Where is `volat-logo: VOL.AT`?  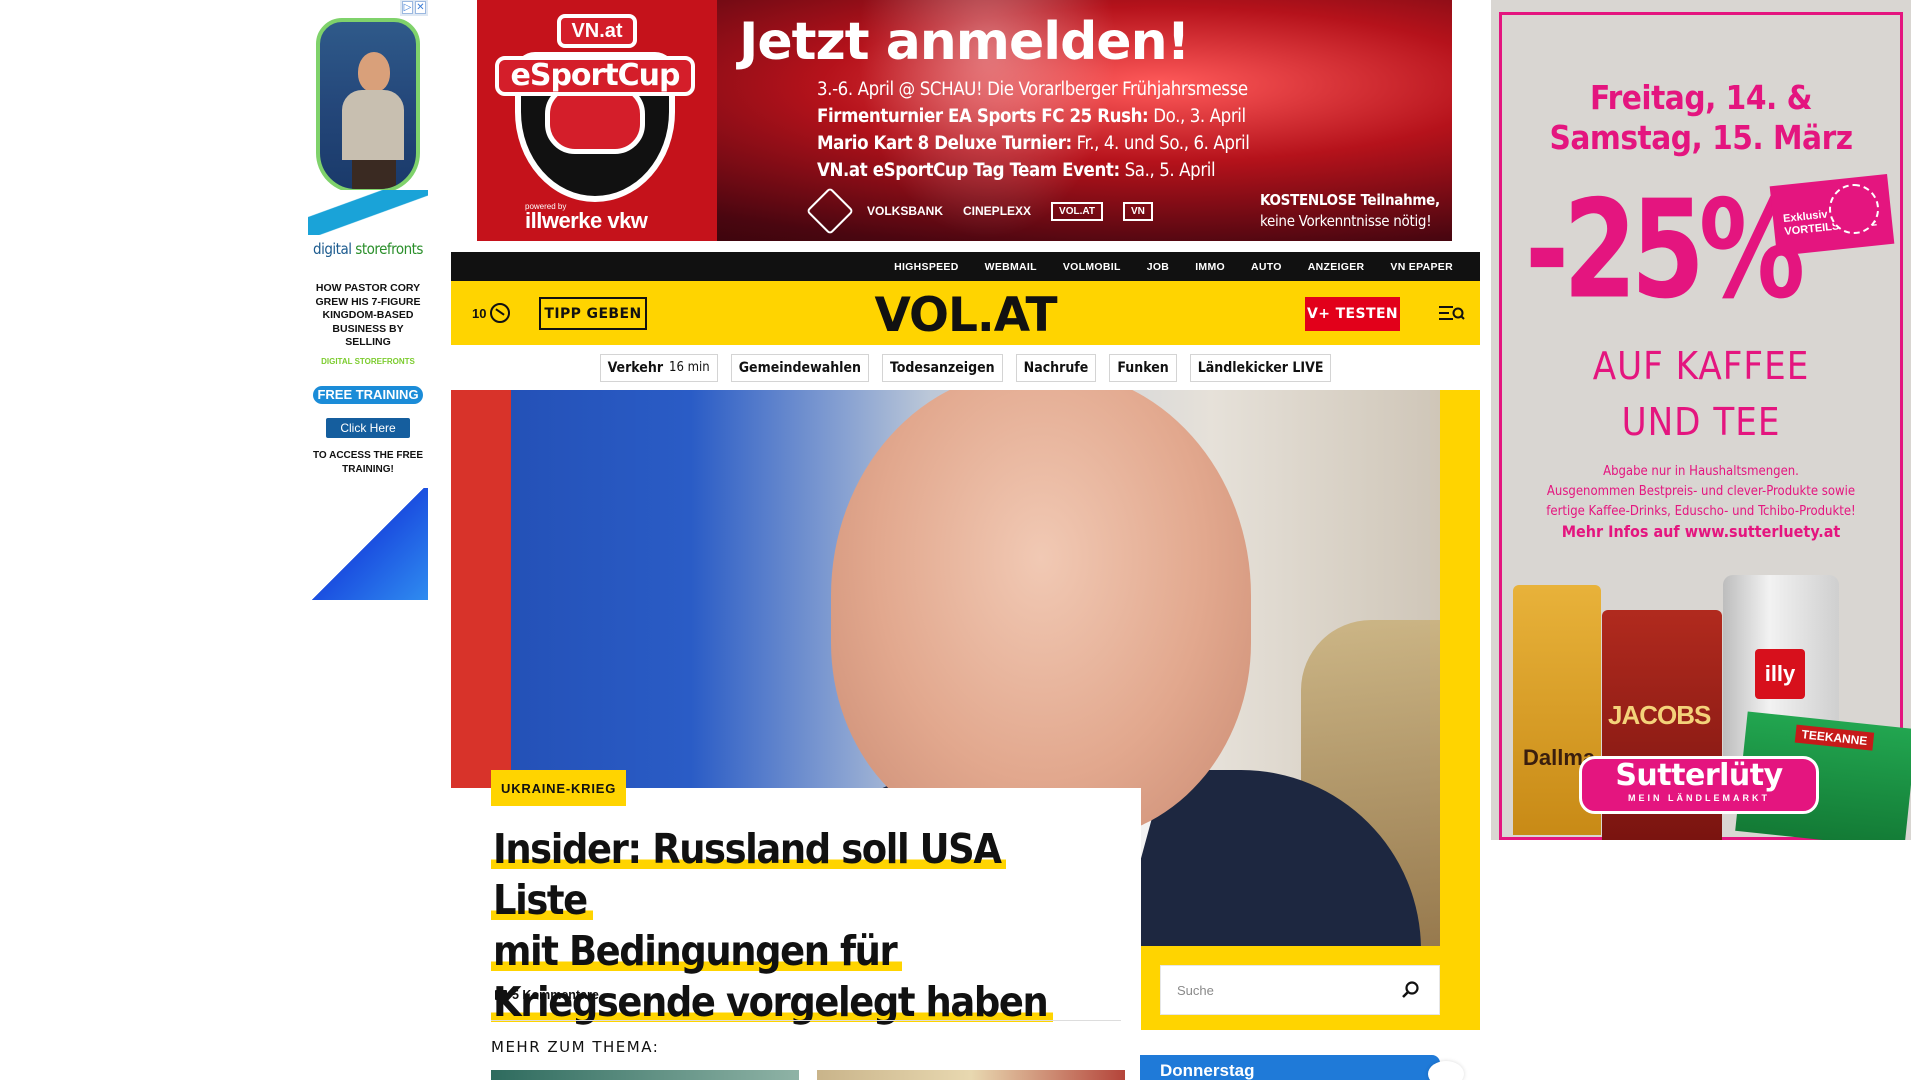 volat-logo: VOL.AT is located at coordinates (1077, 211).